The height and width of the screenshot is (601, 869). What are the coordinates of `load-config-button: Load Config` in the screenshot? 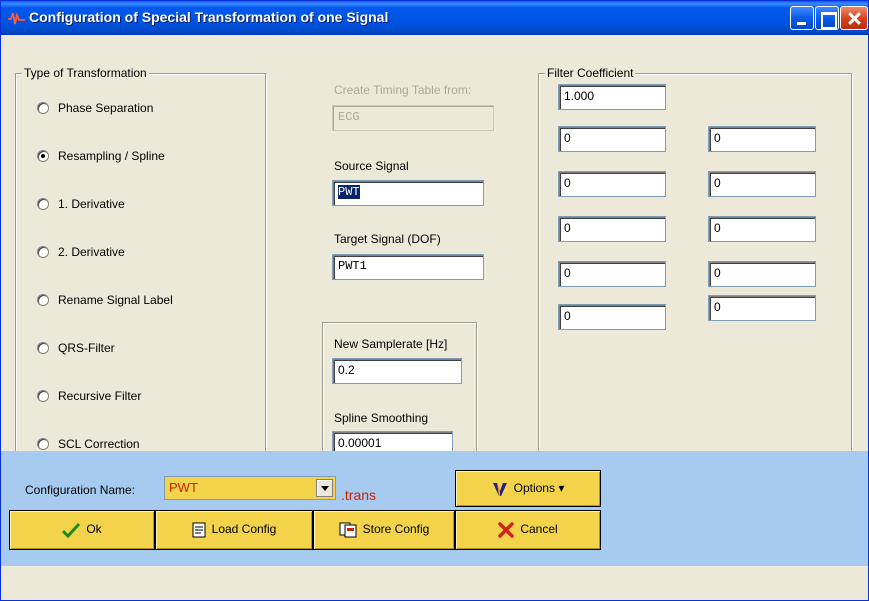 It's located at (234, 530).